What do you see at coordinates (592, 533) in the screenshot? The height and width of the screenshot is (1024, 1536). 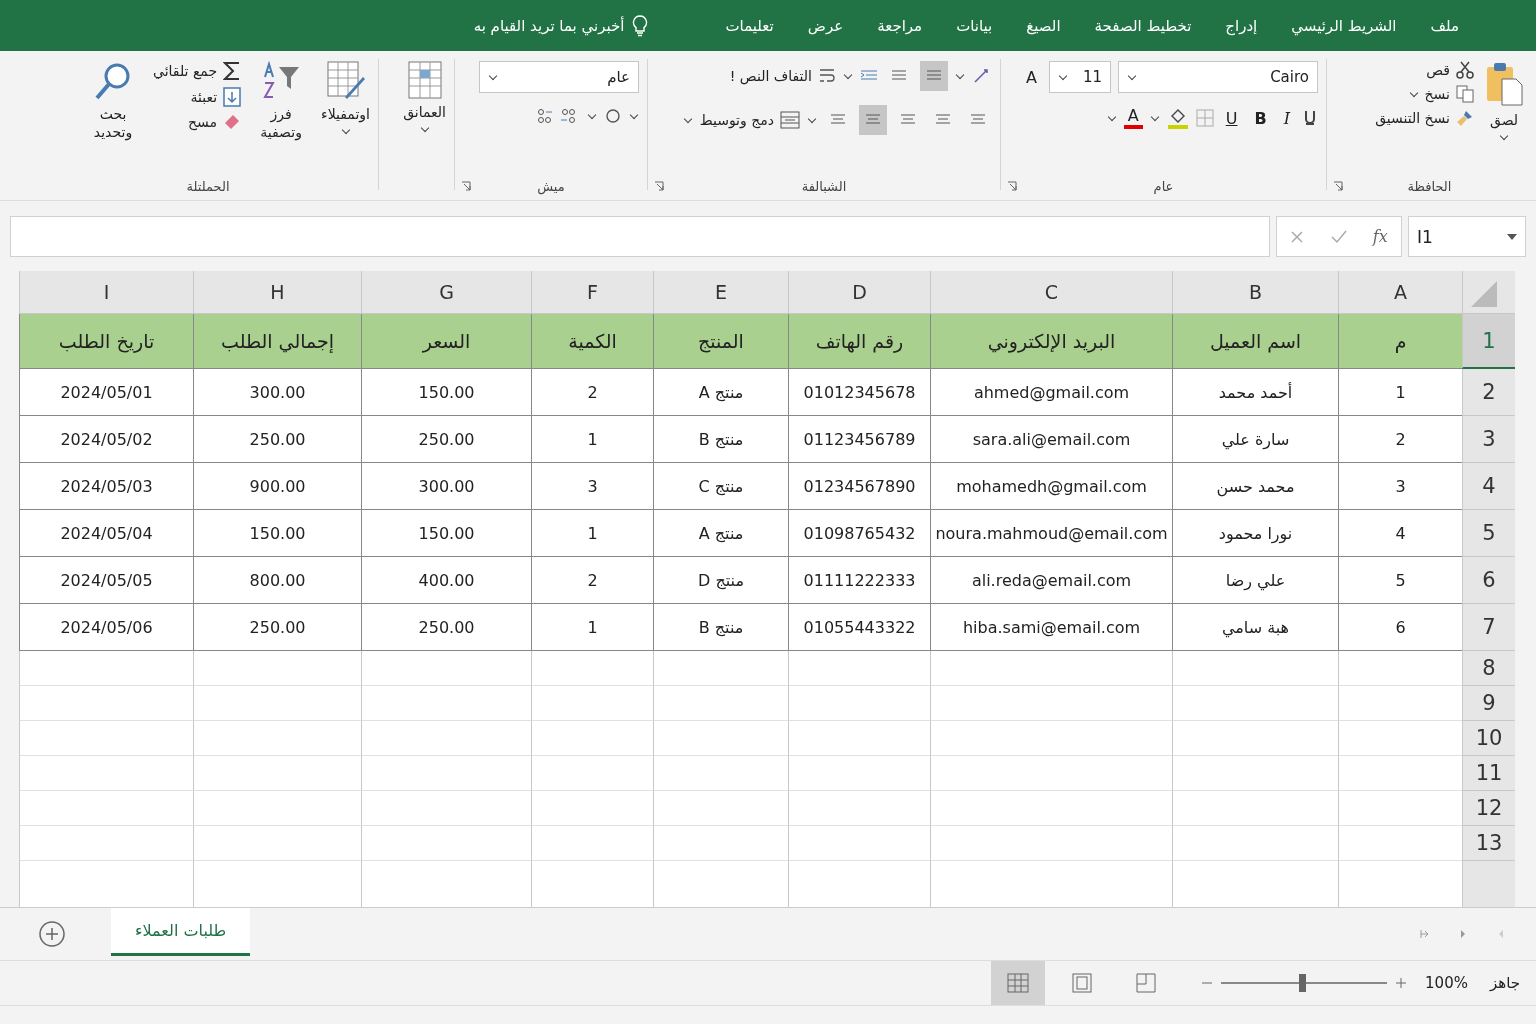 I see `table-cell: 1` at bounding box center [592, 533].